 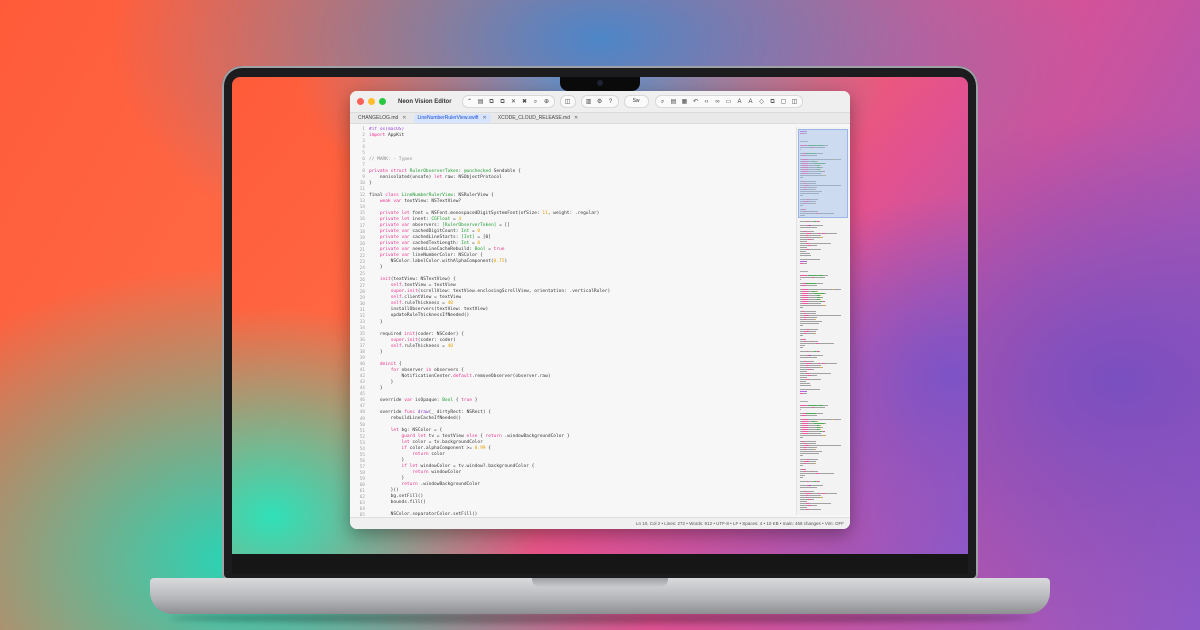 I want to click on gear-icon: ⚙, so click(x=600, y=102).